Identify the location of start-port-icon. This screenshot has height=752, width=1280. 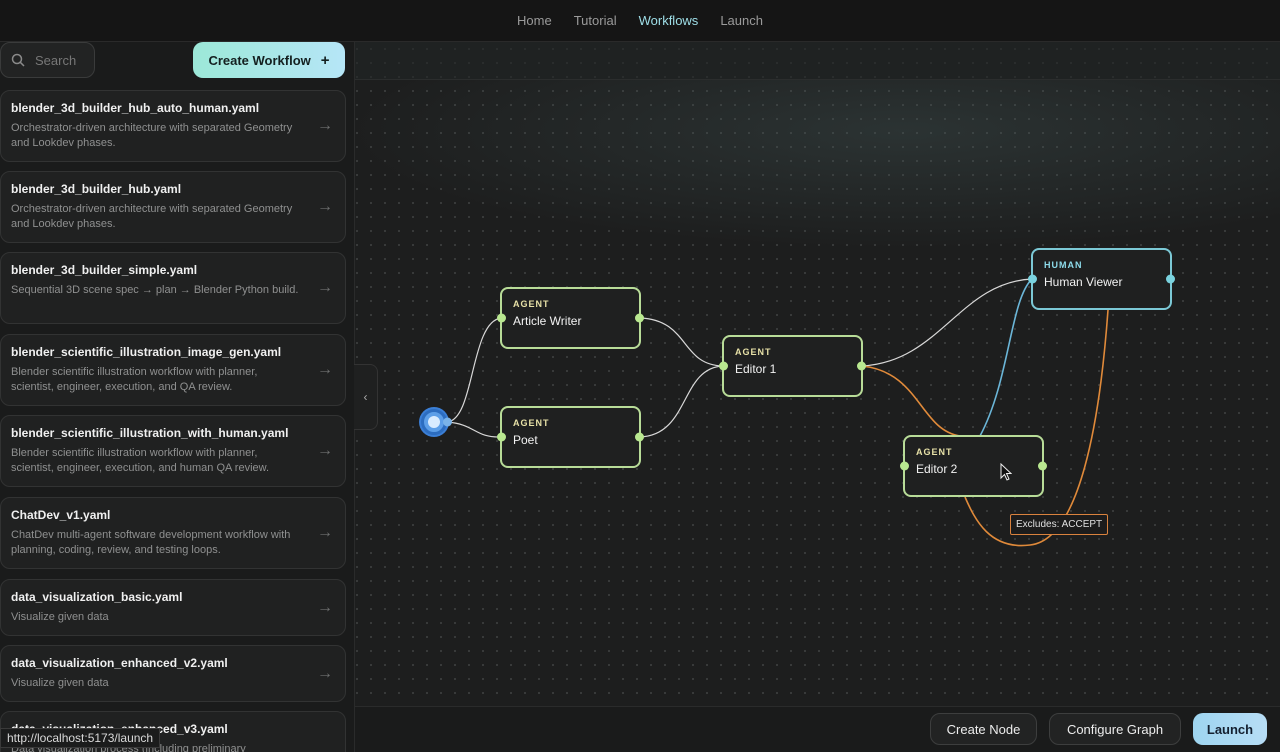
(447, 422).